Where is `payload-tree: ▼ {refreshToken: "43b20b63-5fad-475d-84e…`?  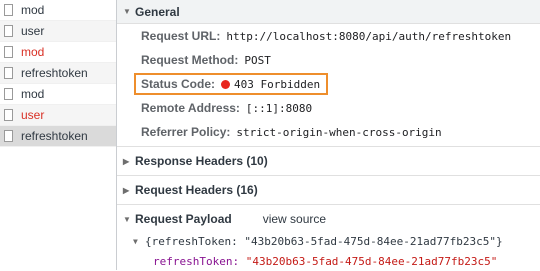
payload-tree: ▼ {refreshToken: "43b20b63-5fad-475d-84e… is located at coordinates (328, 251).